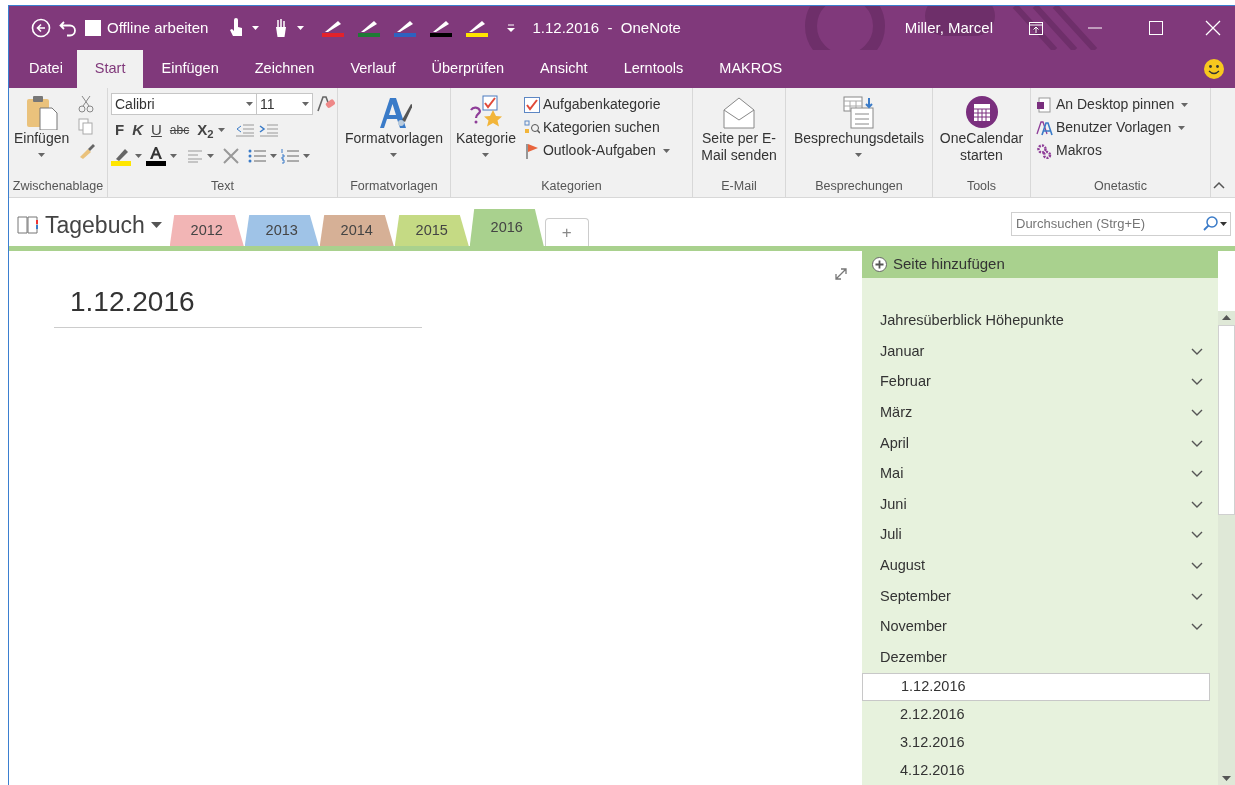 The height and width of the screenshot is (785, 1235). I want to click on page-item: September, so click(1040, 596).